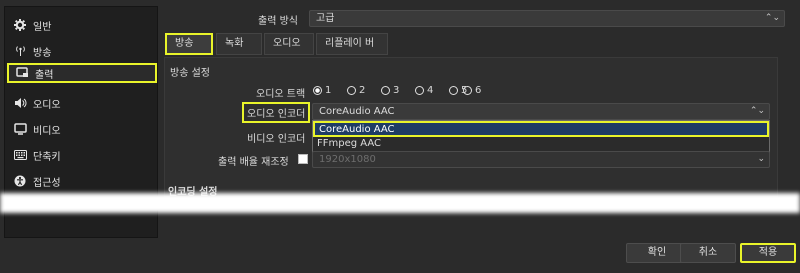  What do you see at coordinates (20, 181) in the screenshot?
I see `accessibility-icon` at bounding box center [20, 181].